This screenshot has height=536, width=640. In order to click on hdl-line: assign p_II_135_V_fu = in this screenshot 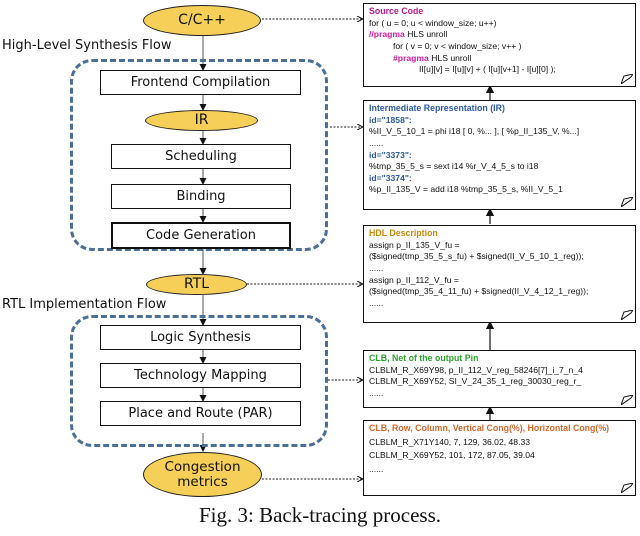, I will do `click(414, 244)`.